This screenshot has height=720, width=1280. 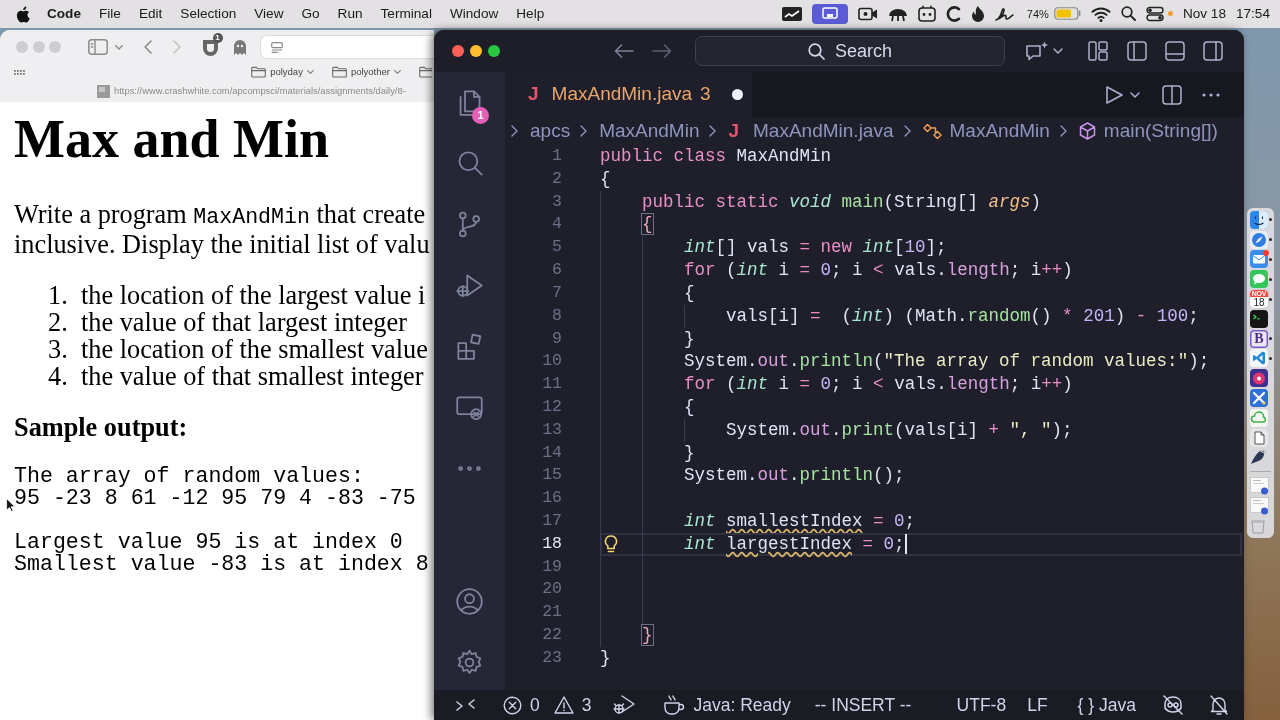 What do you see at coordinates (867, 14) in the screenshot?
I see `video-camera-icon` at bounding box center [867, 14].